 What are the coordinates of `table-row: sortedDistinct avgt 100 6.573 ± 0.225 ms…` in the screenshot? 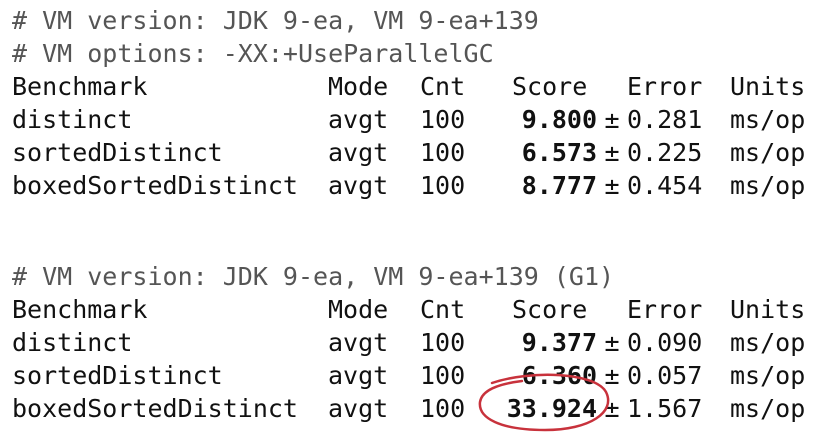 It's located at (411, 152).